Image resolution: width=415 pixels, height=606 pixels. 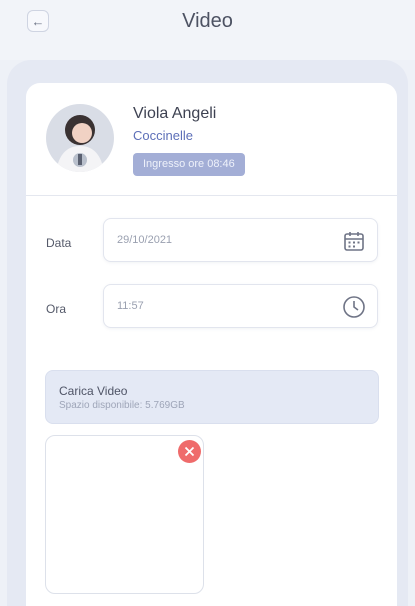 I want to click on clock-icon, so click(x=354, y=307).